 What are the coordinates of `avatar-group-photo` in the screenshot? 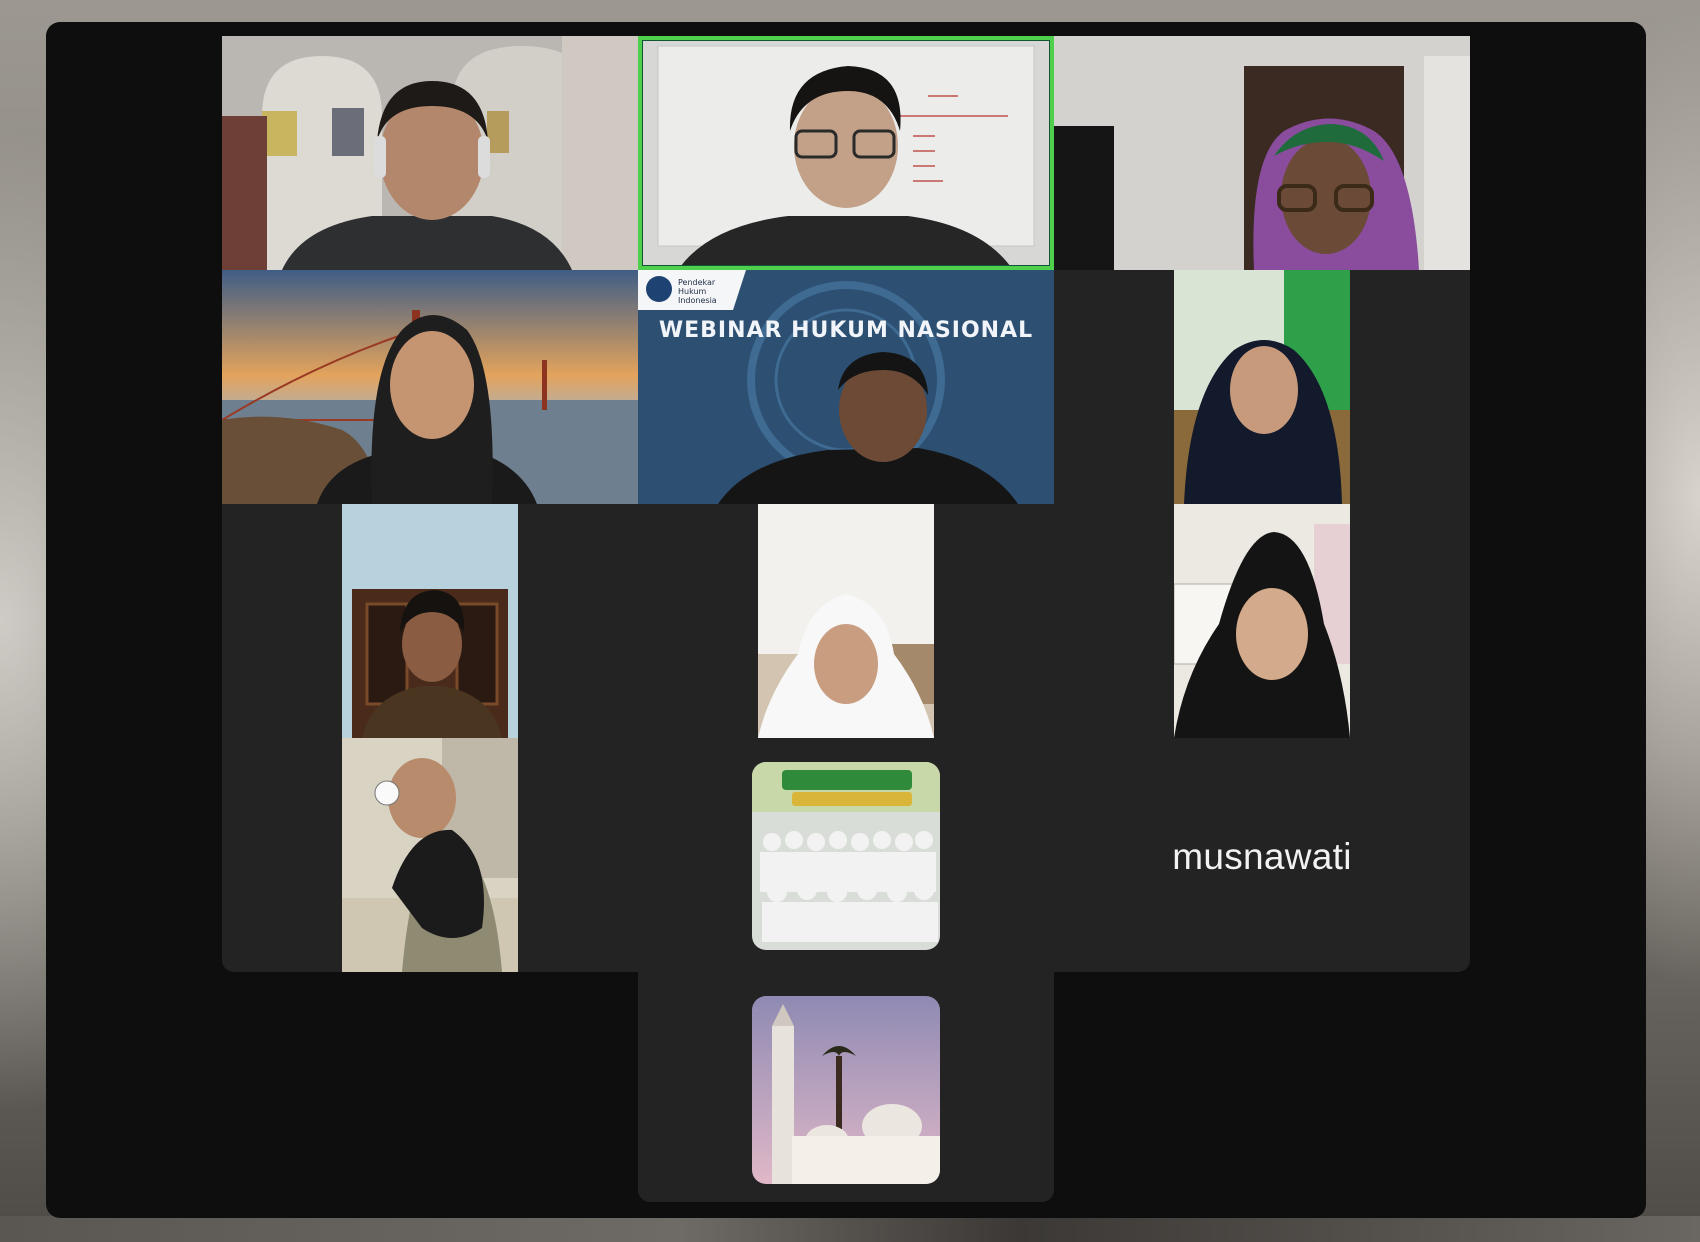 It's located at (846, 856).